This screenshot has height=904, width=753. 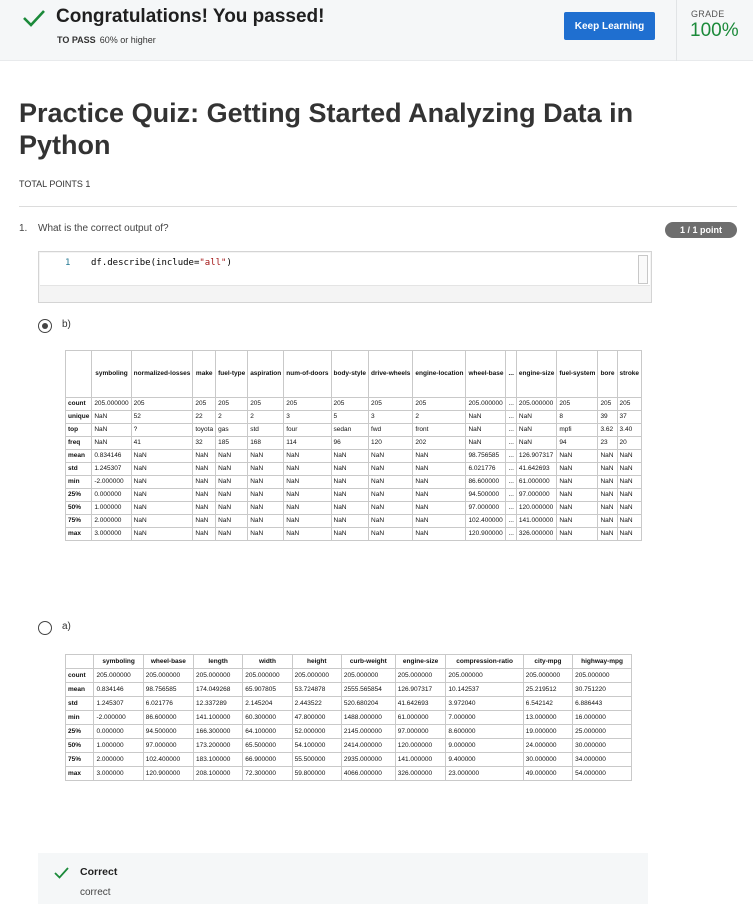 I want to click on table-cell: 60.300000, so click(x=267, y=717).